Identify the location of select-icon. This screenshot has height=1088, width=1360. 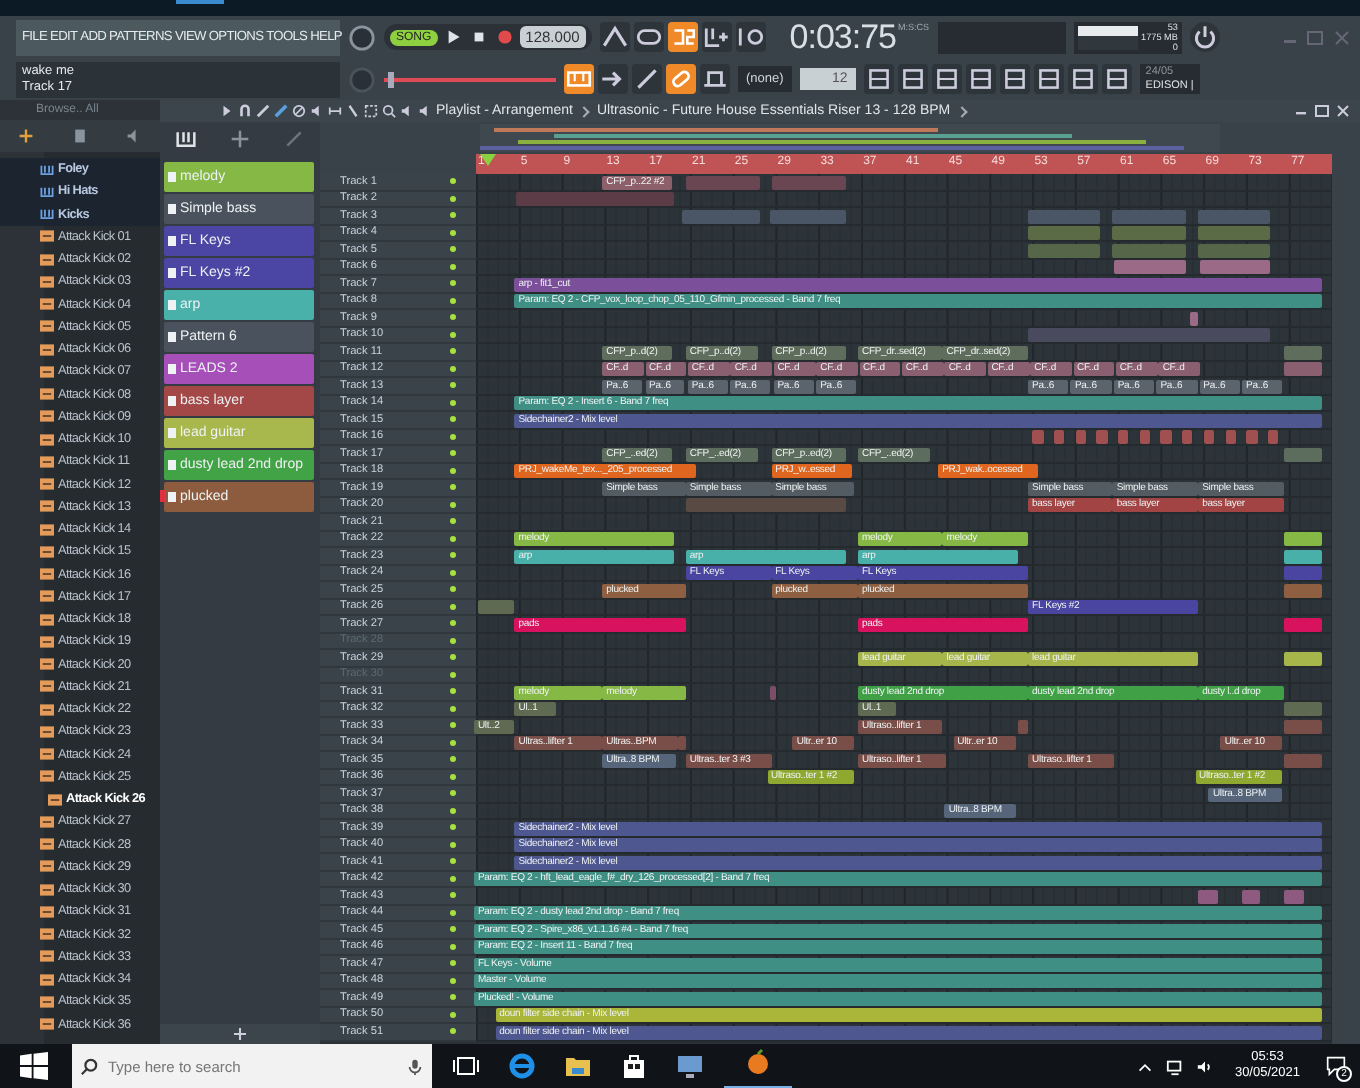
(371, 111).